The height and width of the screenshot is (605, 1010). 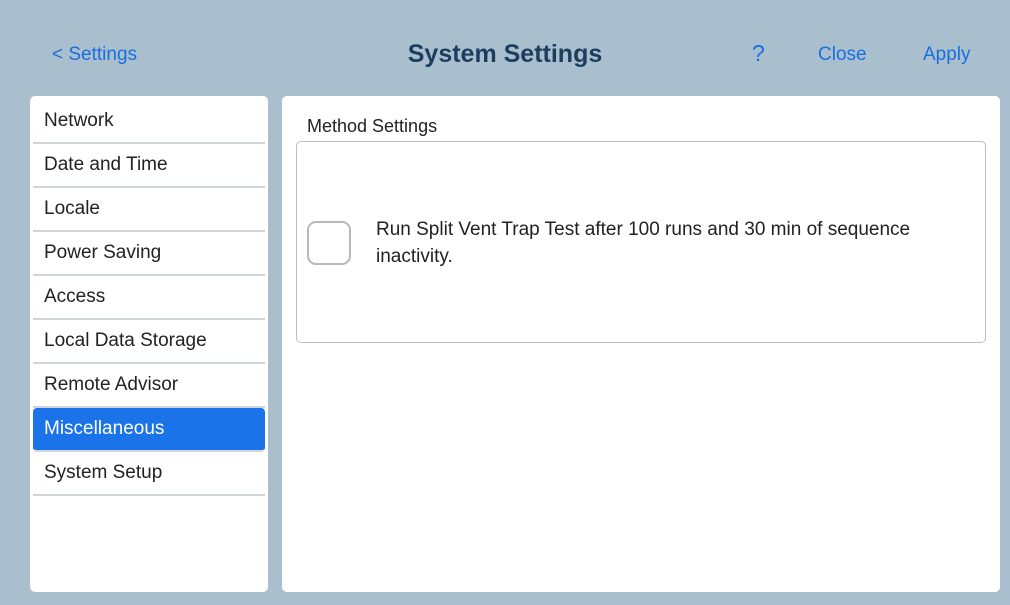 I want to click on sidebar-item-label: Miscellaneous, so click(x=104, y=428).